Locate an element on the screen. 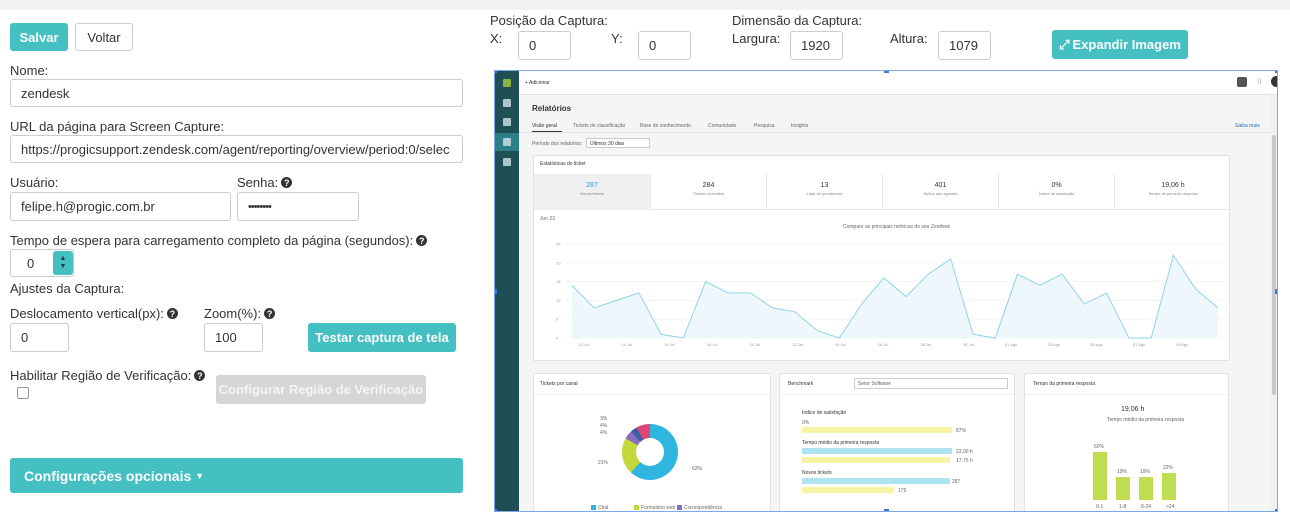 This screenshot has width=1290, height=519. bench-value: 17,75 h is located at coordinates (964, 461).